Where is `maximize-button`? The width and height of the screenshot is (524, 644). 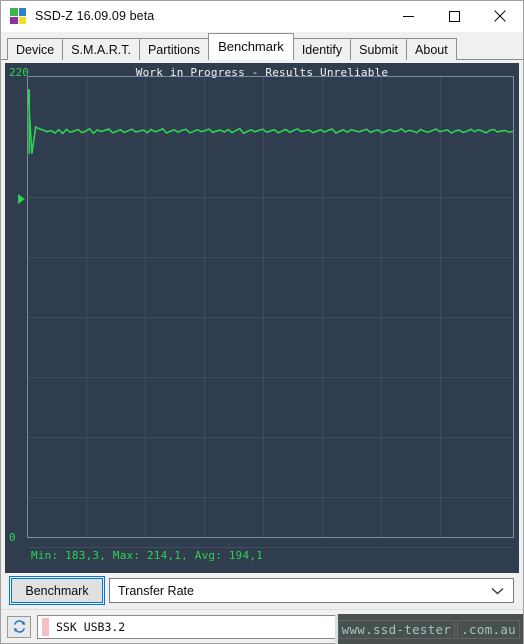 maximize-button is located at coordinates (454, 16).